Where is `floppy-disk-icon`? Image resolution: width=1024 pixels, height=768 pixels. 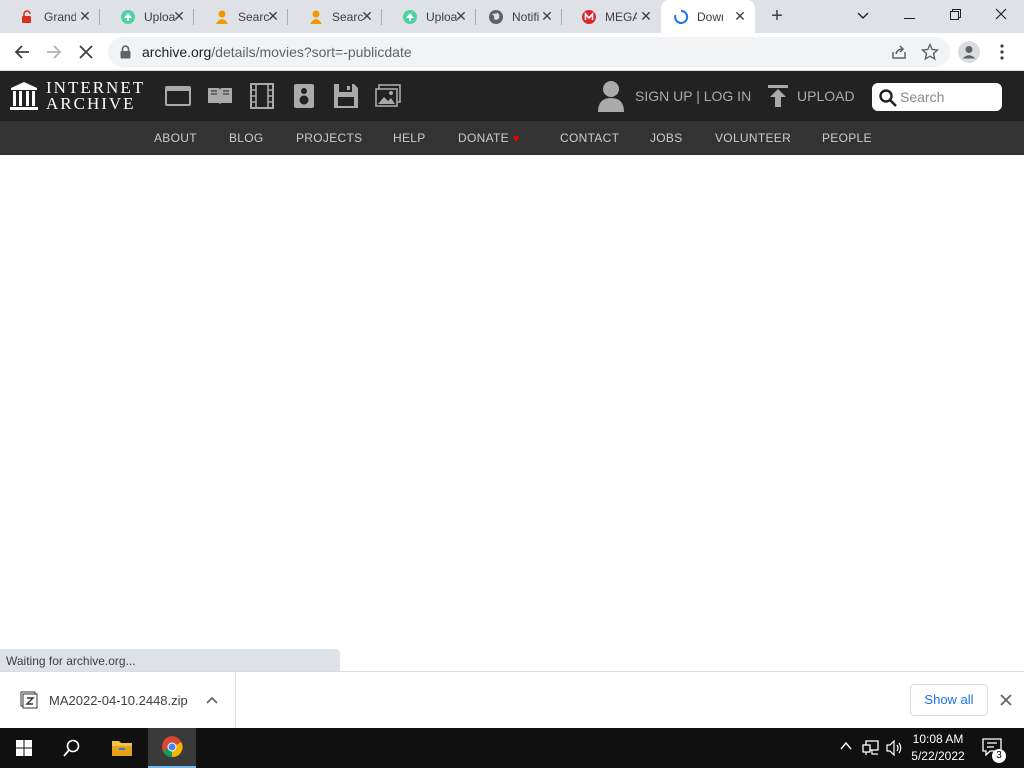 floppy-disk-icon is located at coordinates (346, 96).